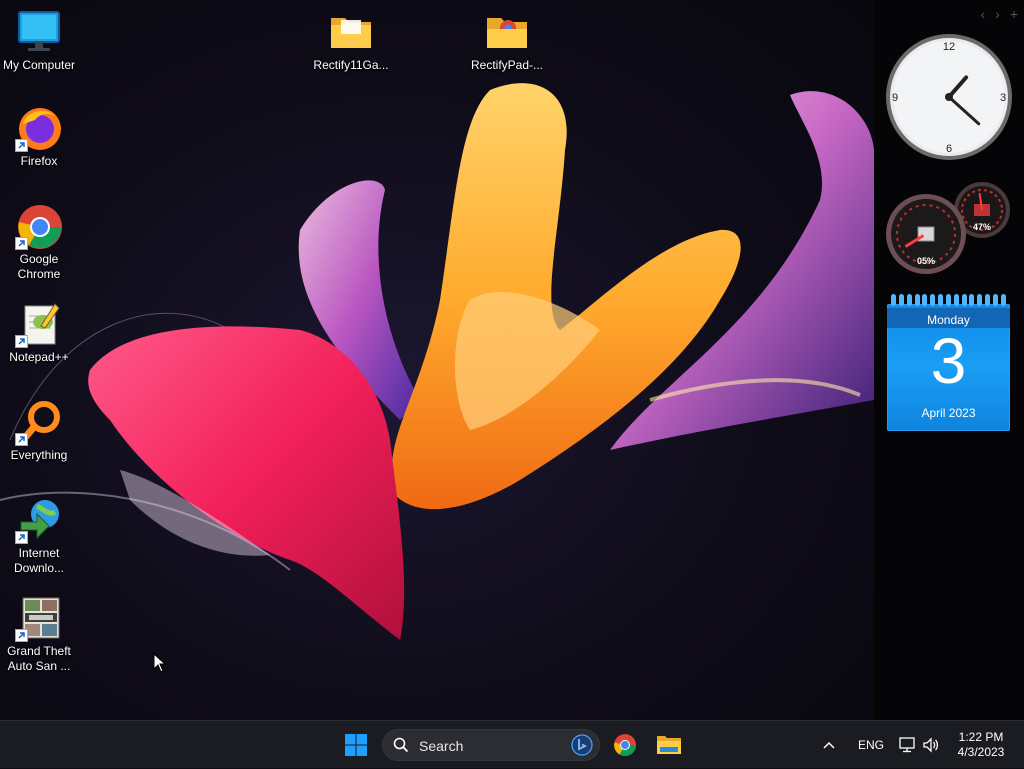  I want to click on notepad-plus-plus-icon, so click(39, 324).